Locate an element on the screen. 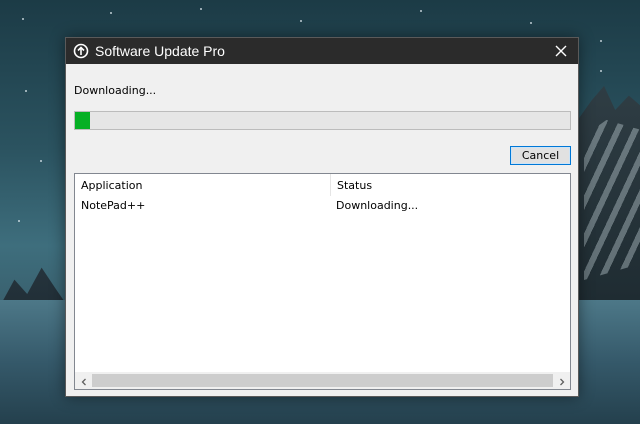  list-item-application: NotePad++ is located at coordinates (113, 205).